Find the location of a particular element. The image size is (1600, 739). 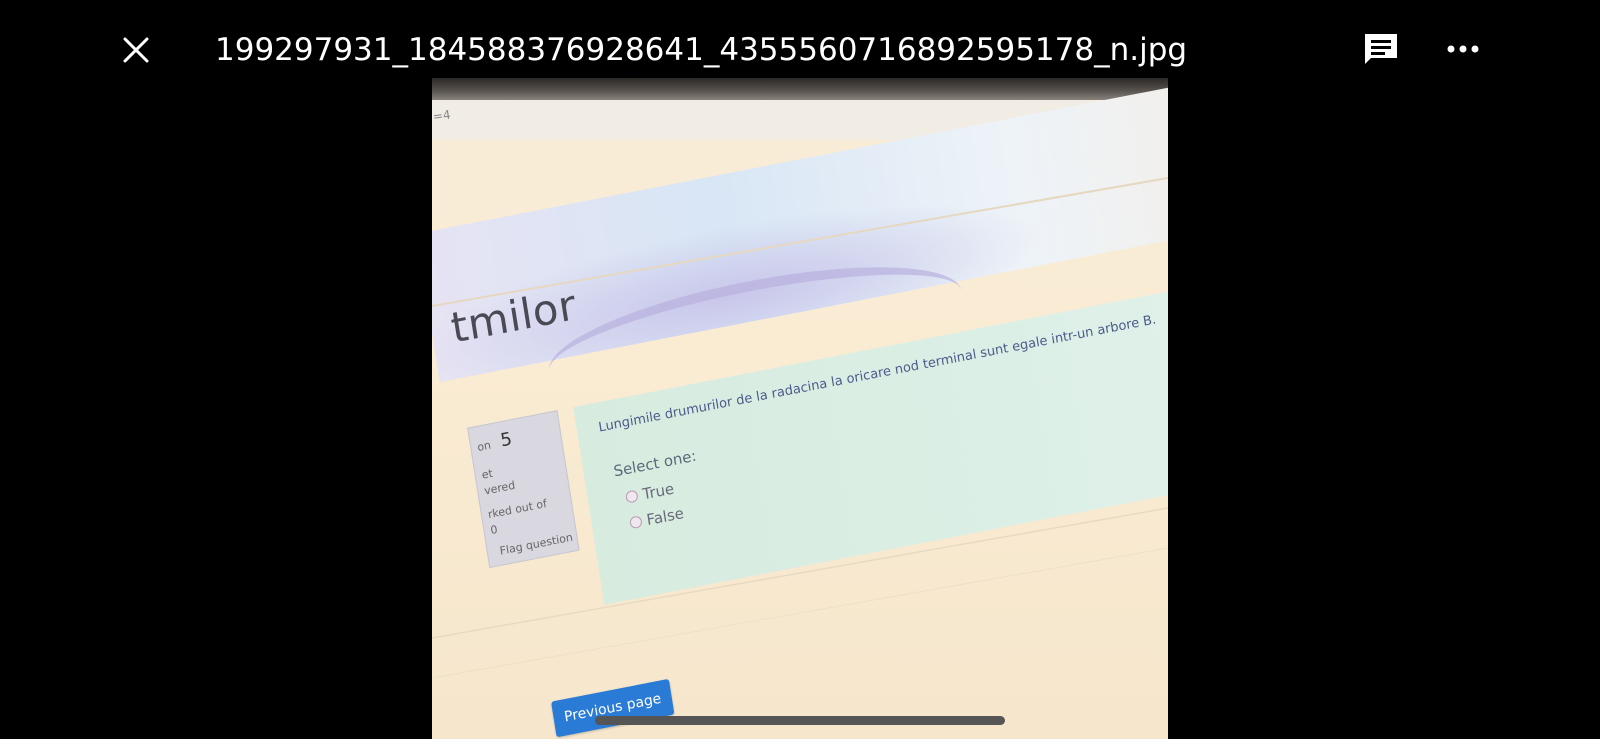

previous-page-button: Previous page is located at coordinates (613, 708).